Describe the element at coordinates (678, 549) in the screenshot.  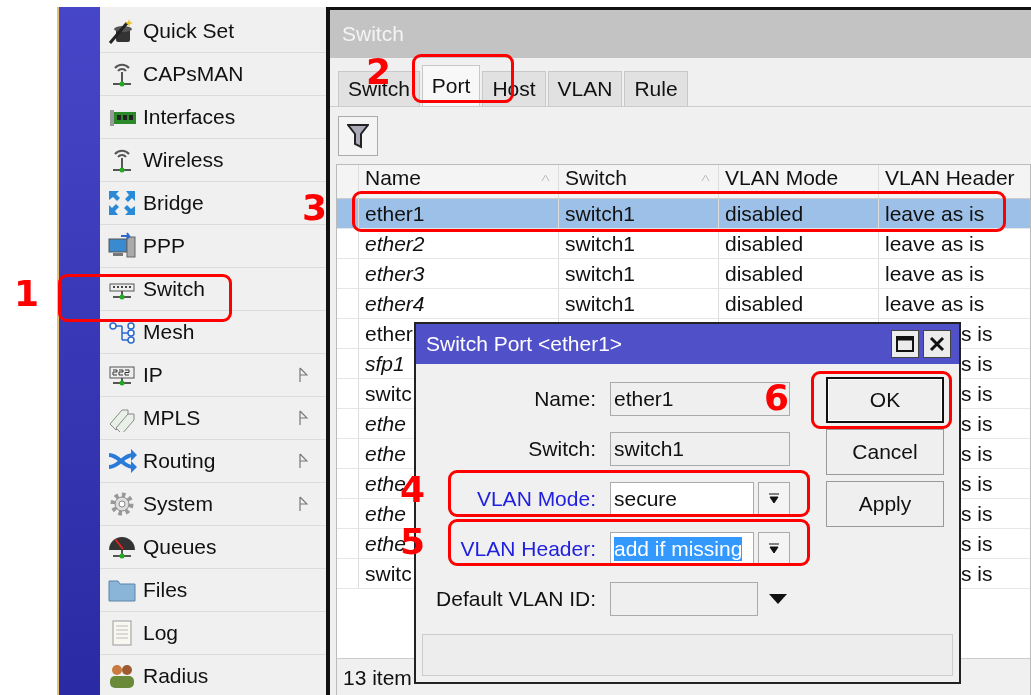
I see `field-value: add if missing` at that location.